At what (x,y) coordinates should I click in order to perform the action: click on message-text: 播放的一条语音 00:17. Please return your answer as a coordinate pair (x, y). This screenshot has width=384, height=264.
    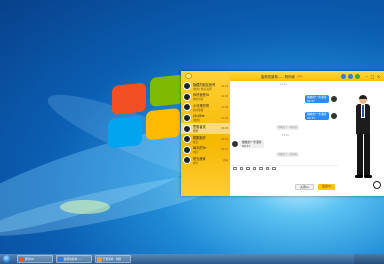
    Looking at the image, I should click on (252, 144).